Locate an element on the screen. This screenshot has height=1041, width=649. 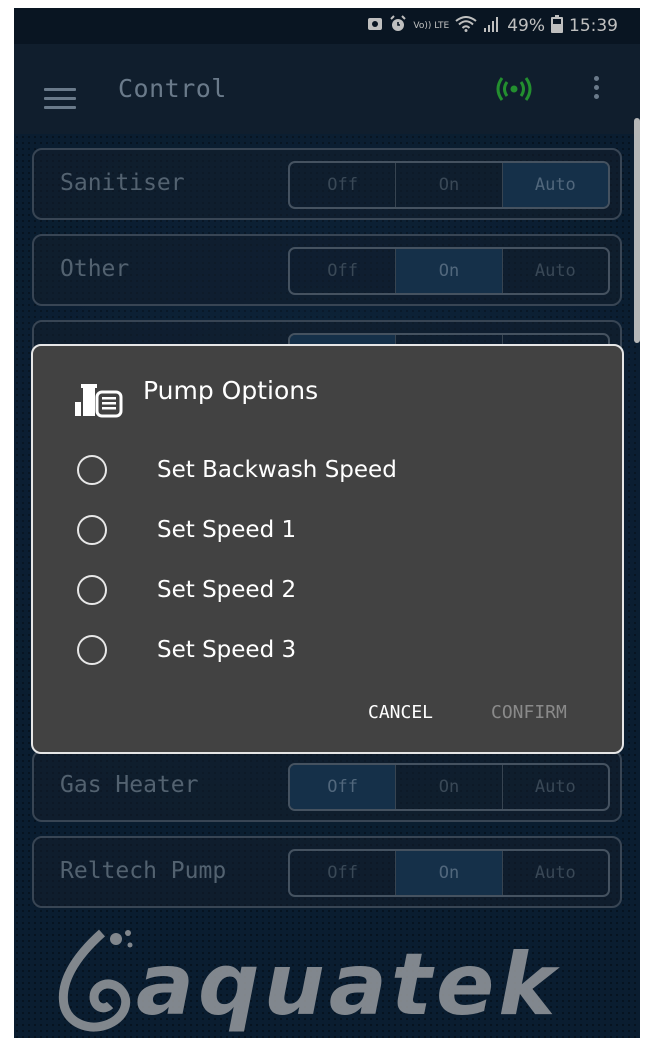
option-backwash-speed: Set Backwash Speed is located at coordinates (327, 470).